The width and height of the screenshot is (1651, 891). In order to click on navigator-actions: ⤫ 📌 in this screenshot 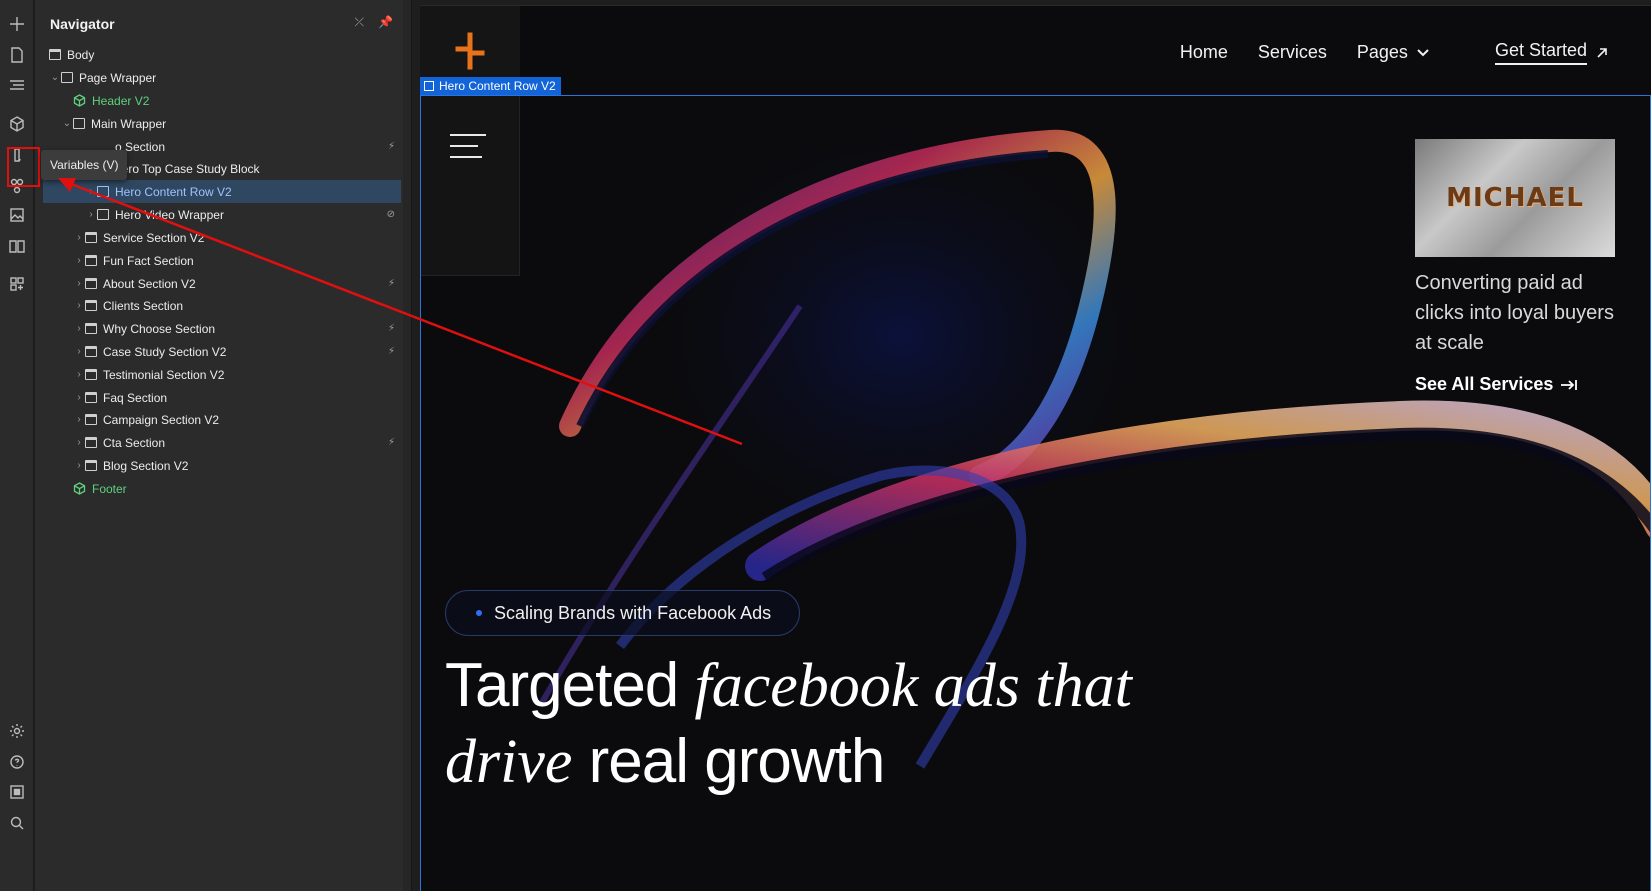, I will do `click(373, 22)`.